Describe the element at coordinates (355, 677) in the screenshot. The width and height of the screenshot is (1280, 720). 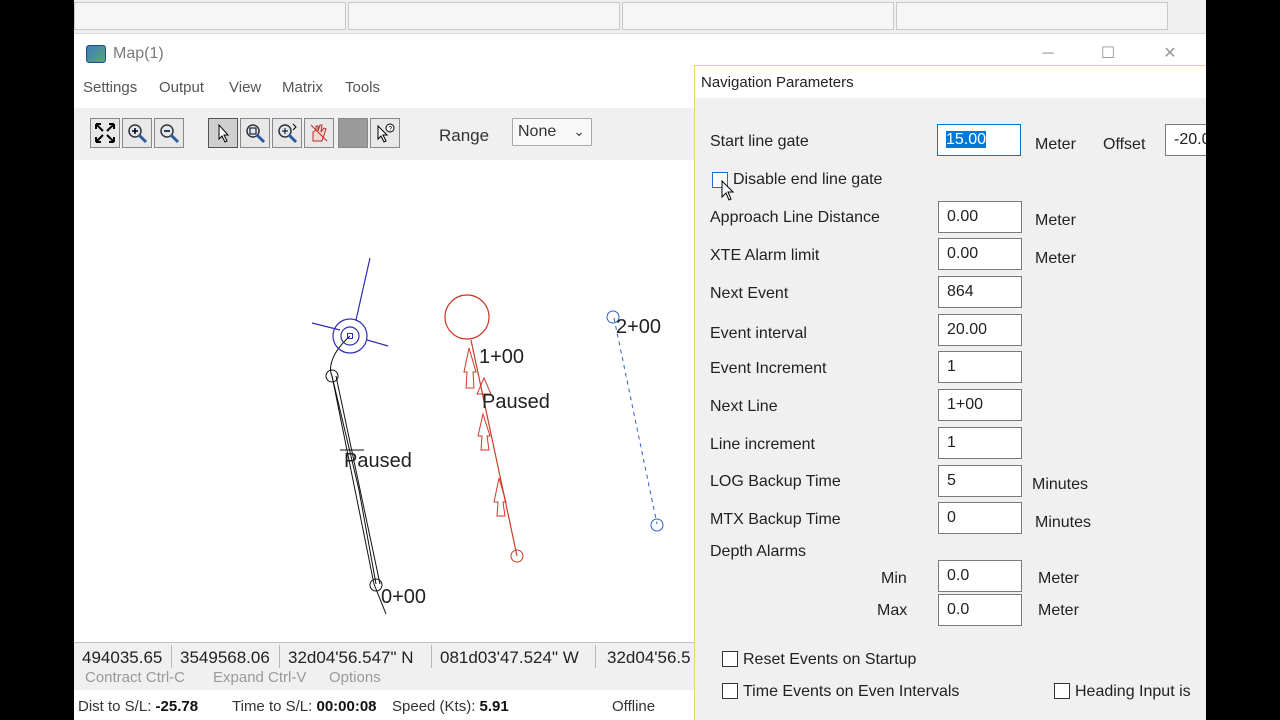
I see `options-menu-item: Options` at that location.